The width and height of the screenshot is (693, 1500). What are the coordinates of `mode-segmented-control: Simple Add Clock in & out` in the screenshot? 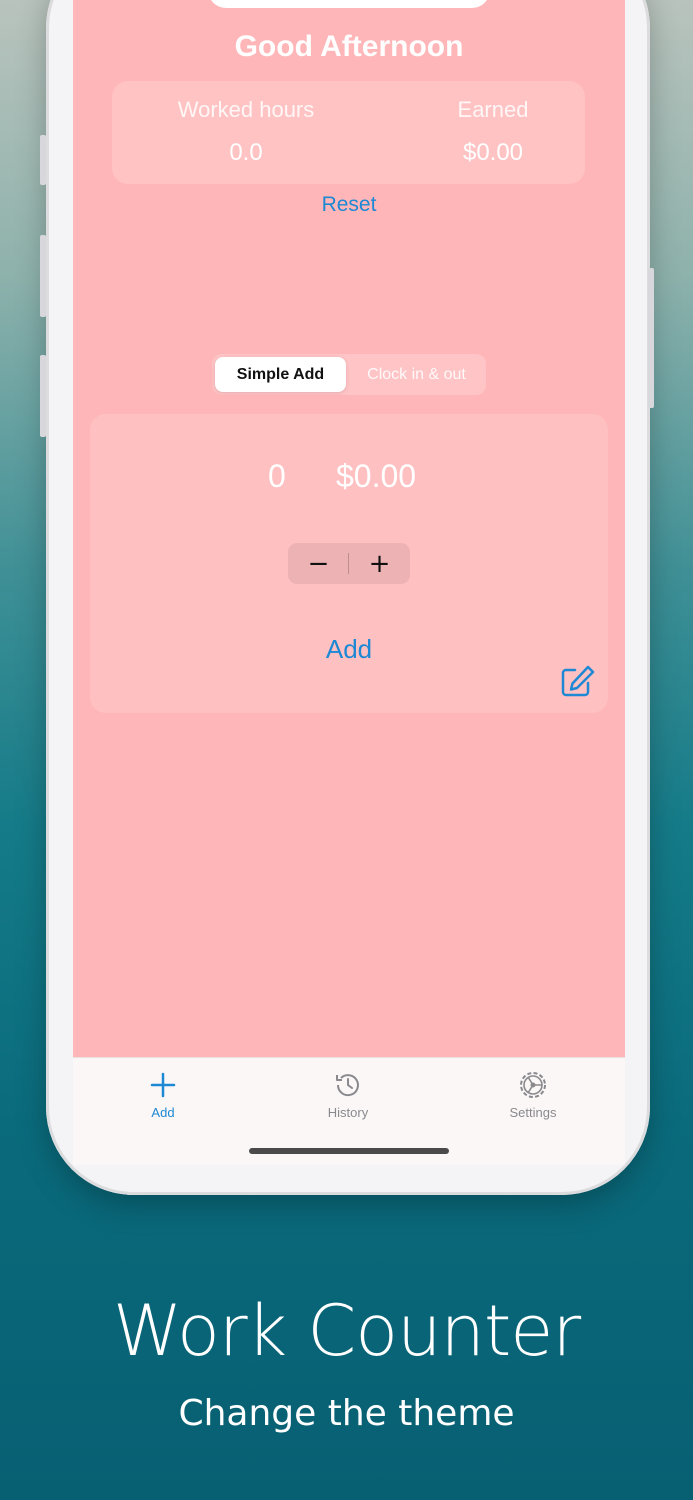 It's located at (349, 374).